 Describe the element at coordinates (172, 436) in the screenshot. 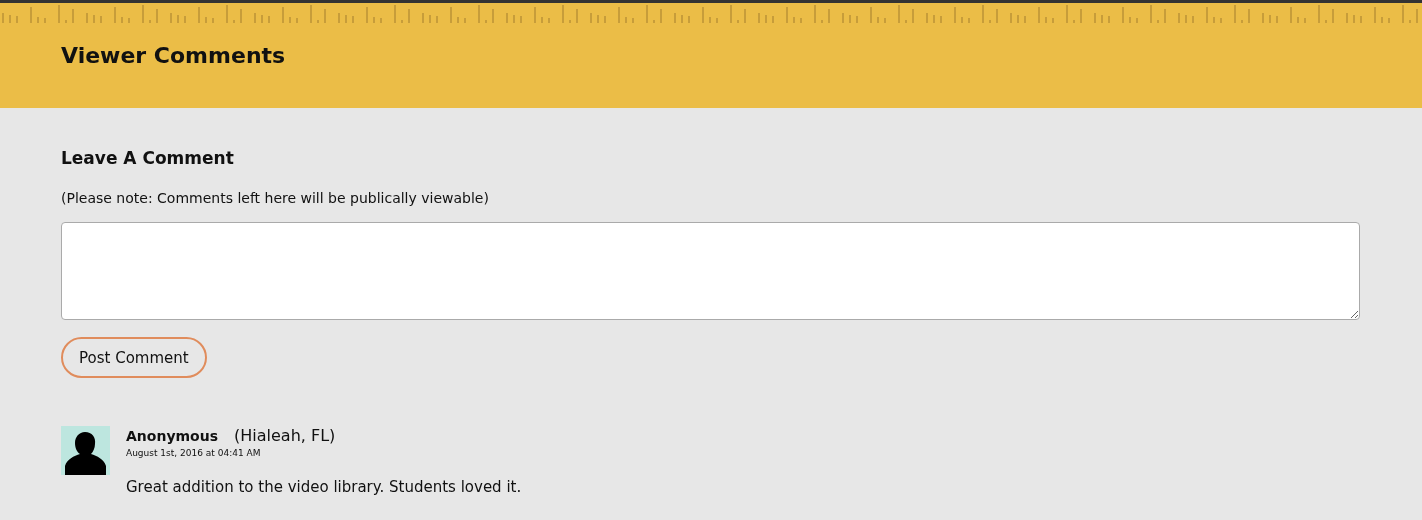

I see `comment-author: Anonymous` at that location.